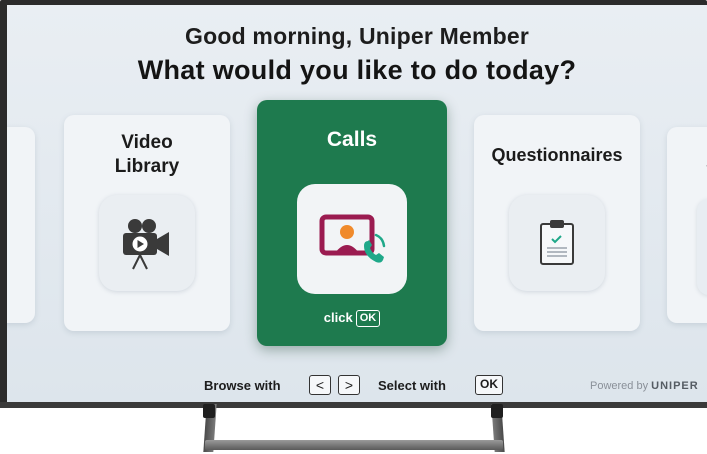  What do you see at coordinates (368, 319) in the screenshot?
I see `ok-key-hint: OK` at bounding box center [368, 319].